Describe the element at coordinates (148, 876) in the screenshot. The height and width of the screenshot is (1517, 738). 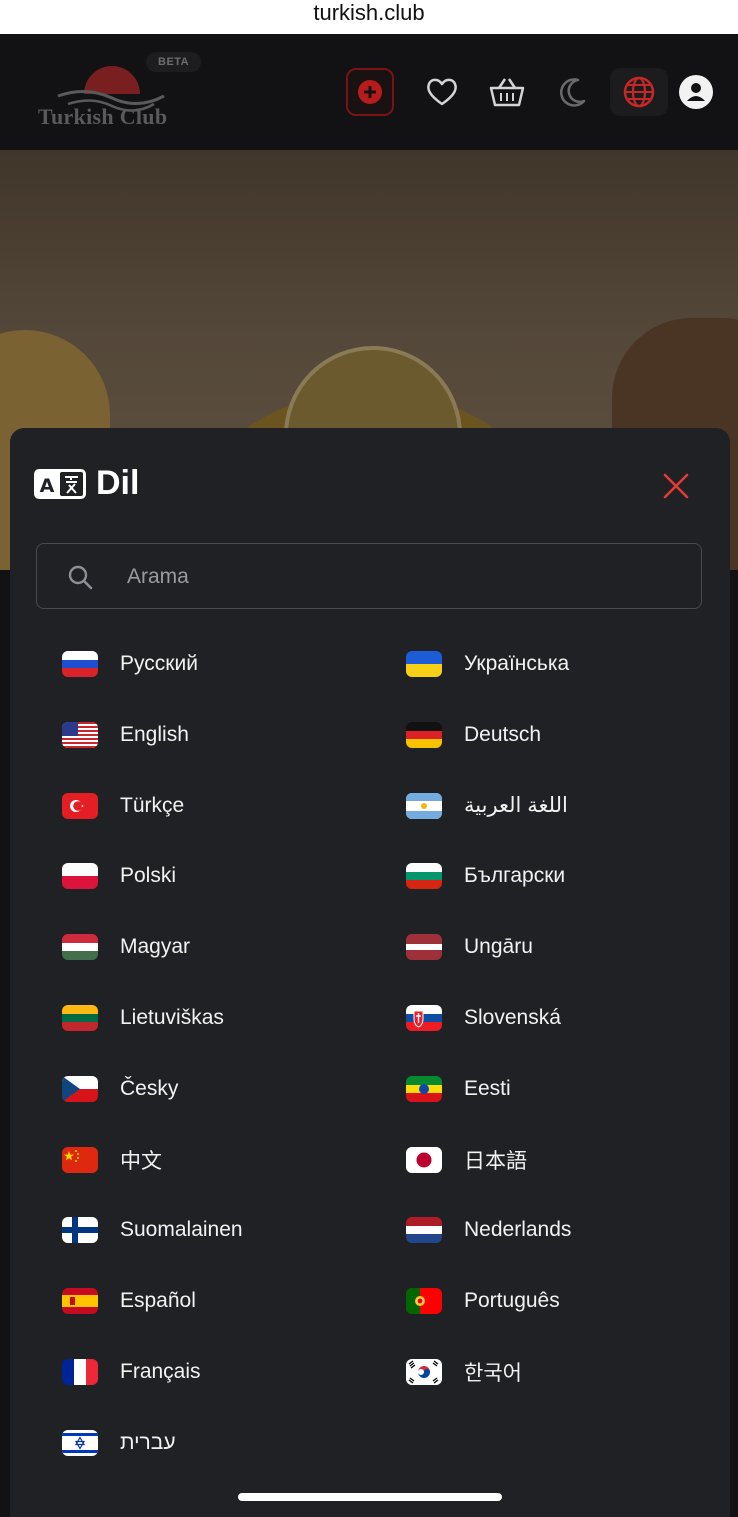
I see `language-label: Polski` at that location.